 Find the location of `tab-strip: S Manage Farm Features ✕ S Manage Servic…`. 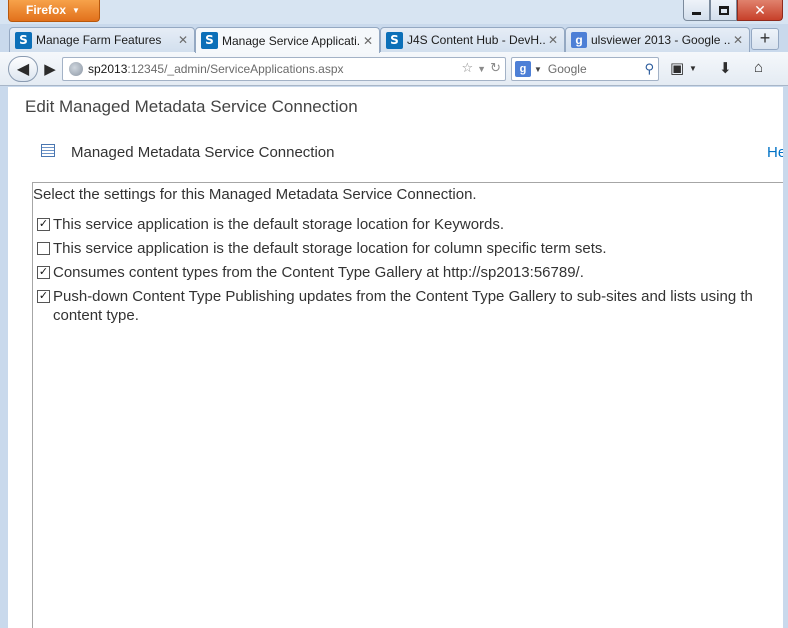

tab-strip: S Manage Farm Features ✕ S Manage Servic… is located at coordinates (394, 38).